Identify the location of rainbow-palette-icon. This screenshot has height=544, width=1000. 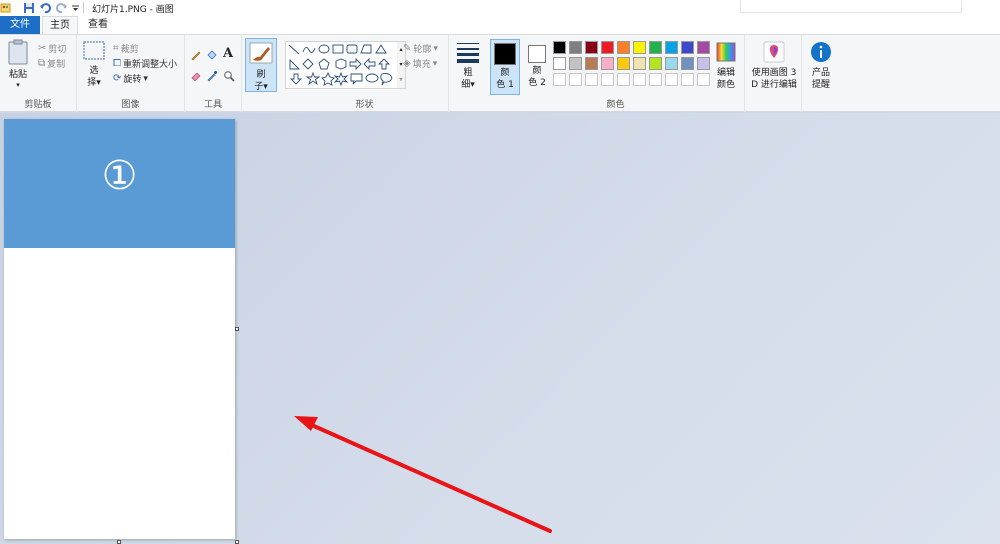
(726, 52).